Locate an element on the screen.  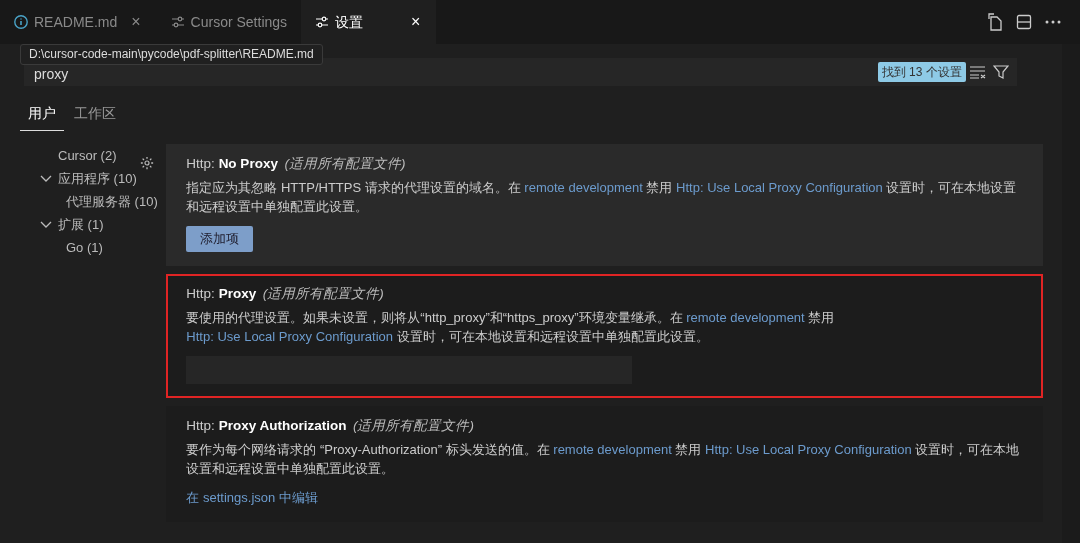
setting-description: 指定应为其忽略 HTTP/HTTPS 请求的代理设置的域名。在 remote development 禁用 Http: Use Local Proxy Configuration 设置时，可在本地设置和远程设置中单独配置此设置。 is located at coordinates (602, 198).